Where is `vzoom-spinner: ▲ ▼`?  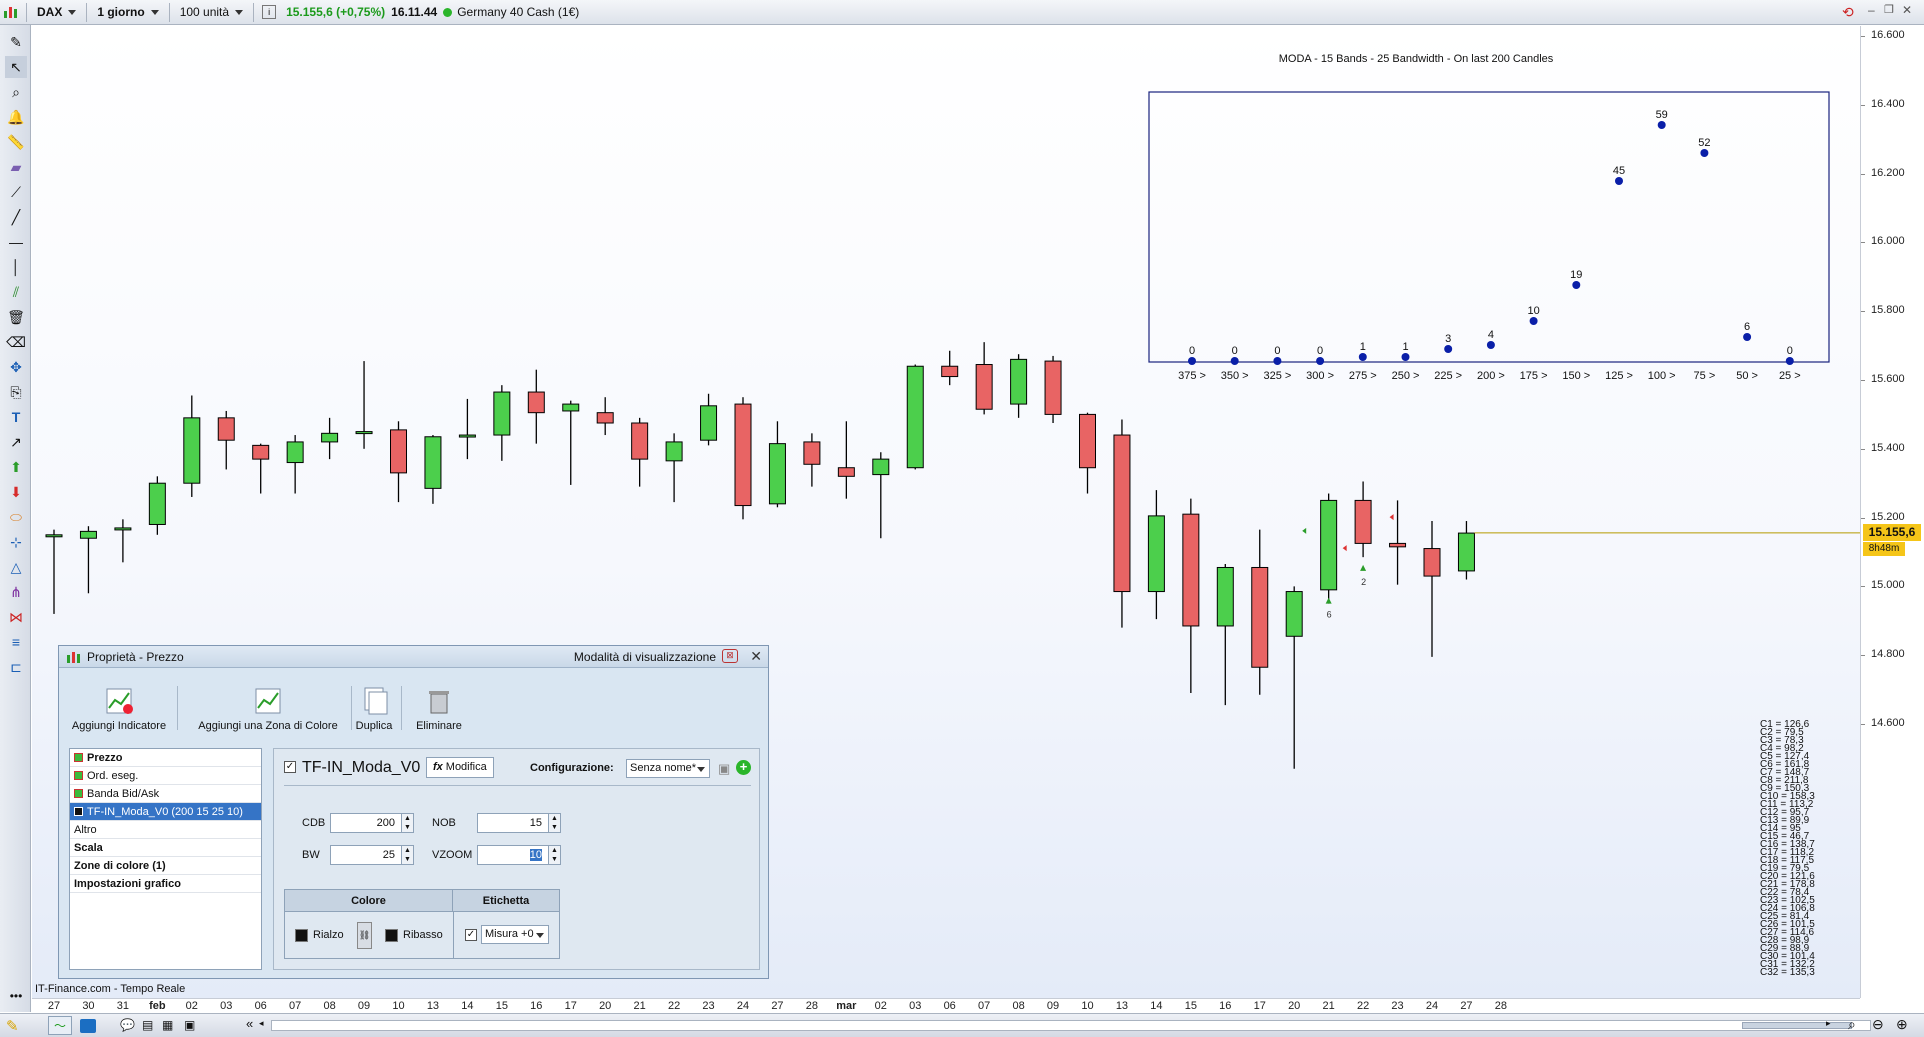
vzoom-spinner: ▲ ▼ is located at coordinates (554, 855).